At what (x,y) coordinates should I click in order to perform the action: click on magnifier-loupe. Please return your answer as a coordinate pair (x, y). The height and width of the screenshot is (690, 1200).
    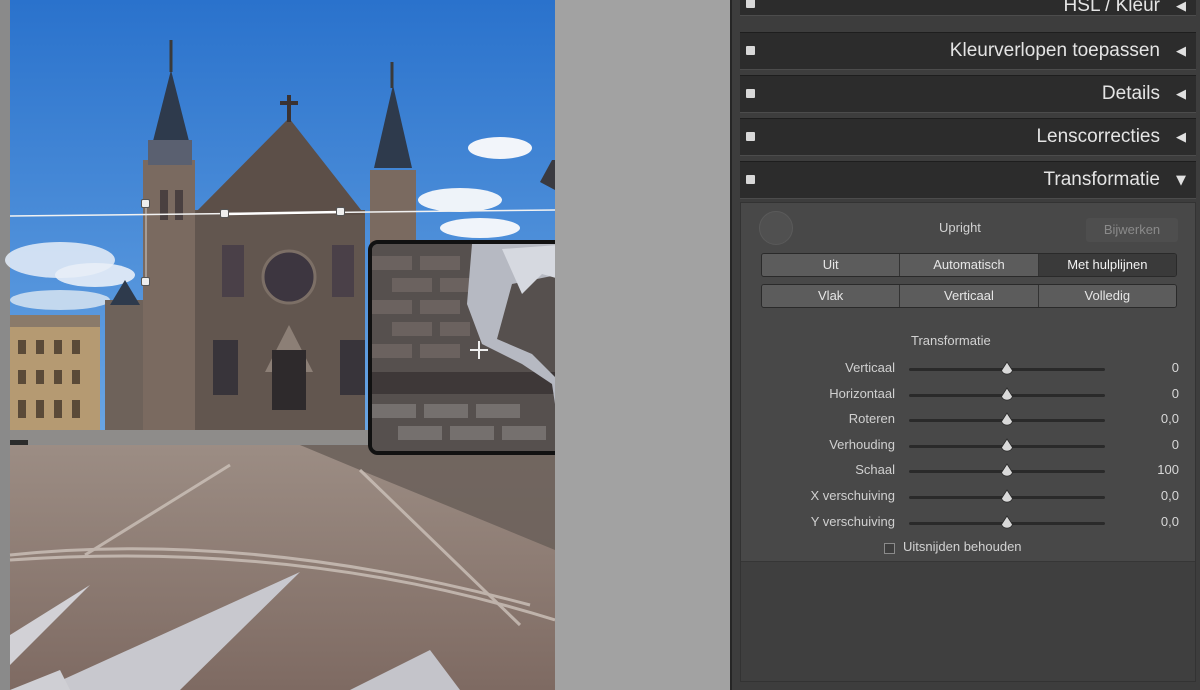
    Looking at the image, I should click on (461, 347).